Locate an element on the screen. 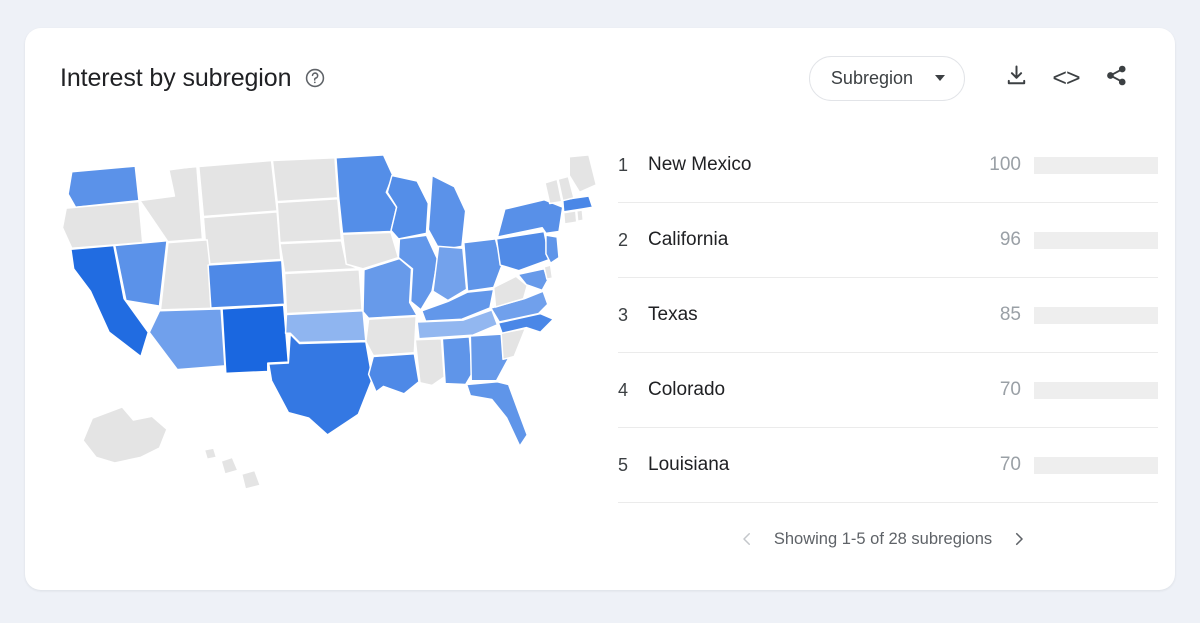 Image resolution: width=1200 pixels, height=623 pixels. download-button is located at coordinates (1016, 78).